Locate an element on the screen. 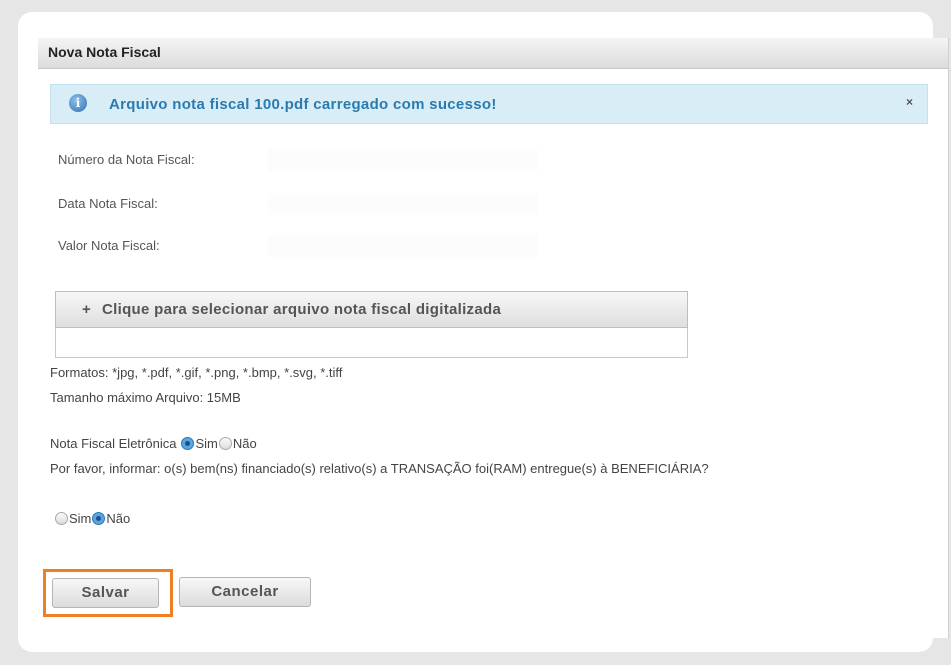  info-icon: i is located at coordinates (78, 103).